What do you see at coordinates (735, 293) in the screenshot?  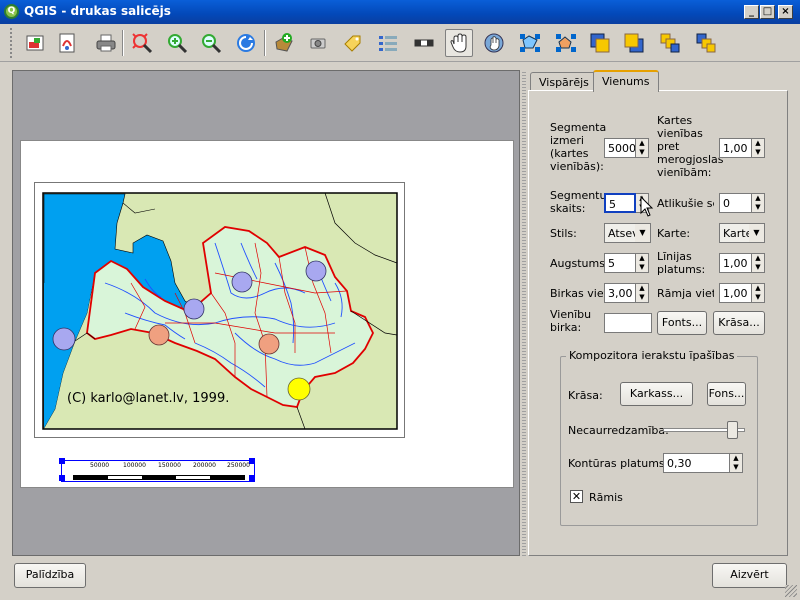 I see `frame-space-field: 1,00` at bounding box center [735, 293].